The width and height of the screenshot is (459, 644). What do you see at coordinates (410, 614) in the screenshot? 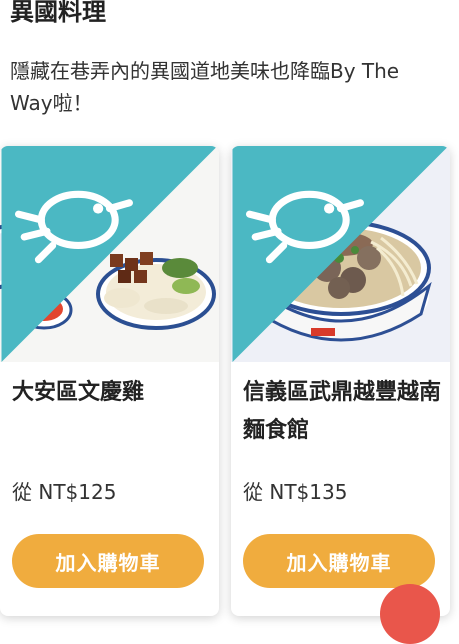
I see `chat-fab` at bounding box center [410, 614].